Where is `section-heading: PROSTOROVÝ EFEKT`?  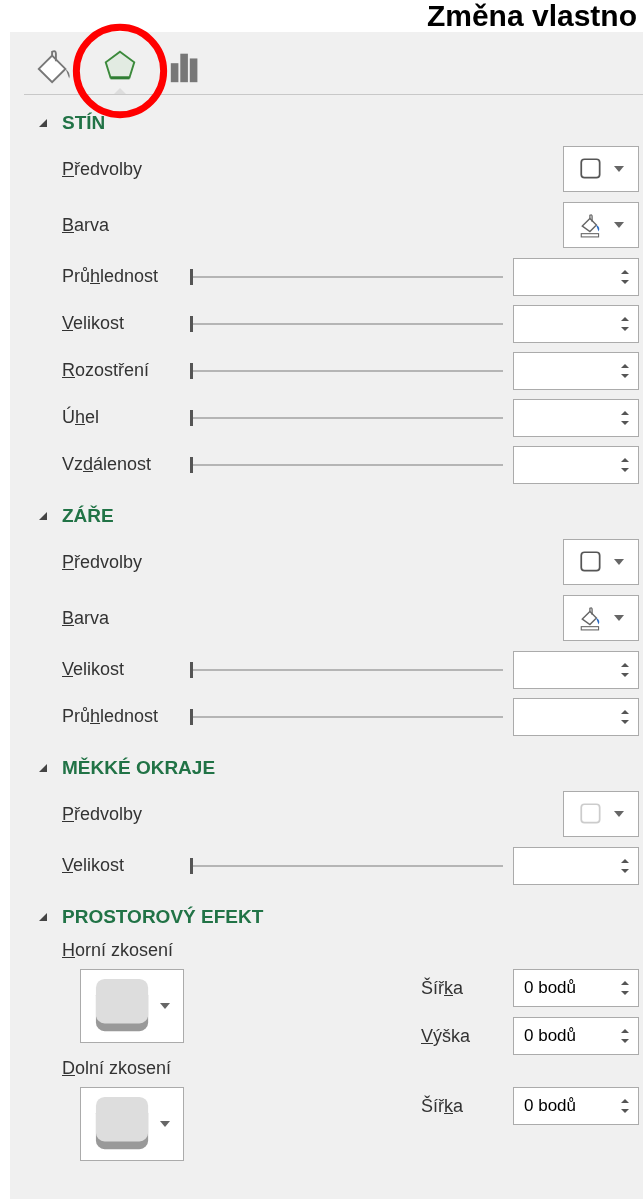 section-heading: PROSTOROVÝ EFEKT is located at coordinates (163, 917).